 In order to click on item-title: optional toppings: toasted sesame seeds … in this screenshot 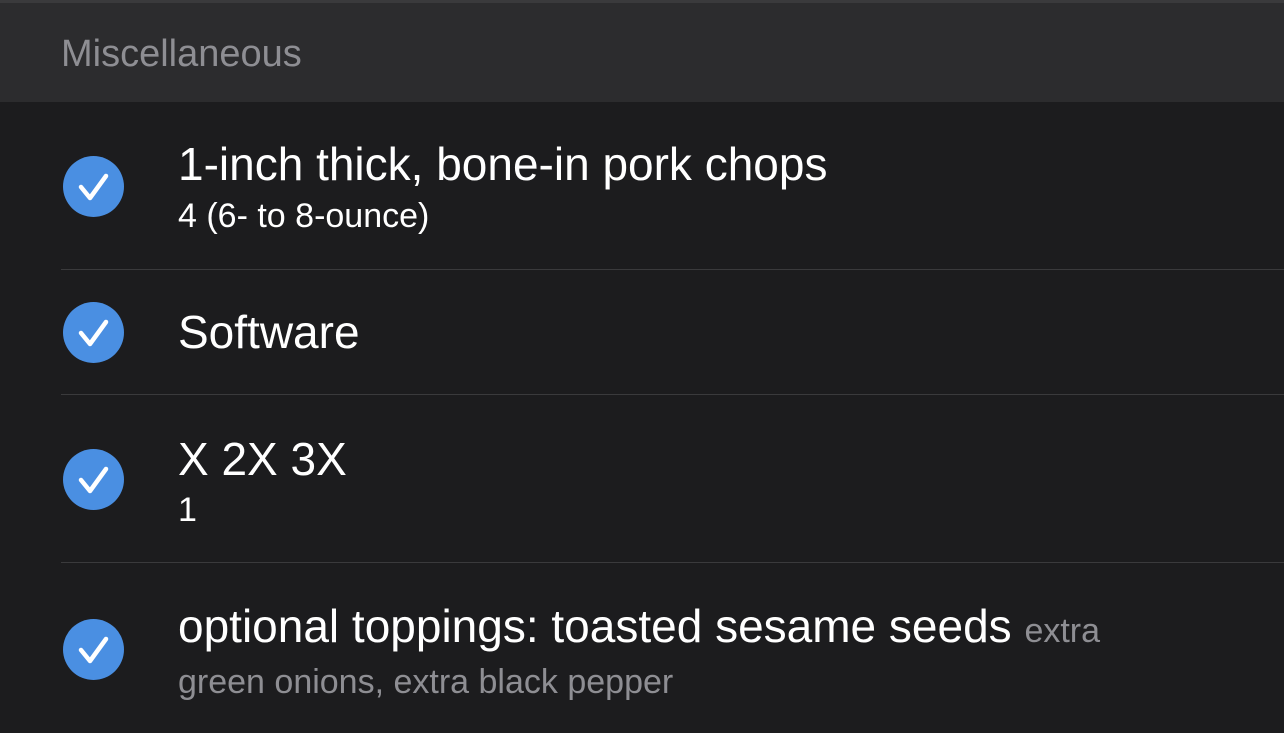, I will do `click(639, 628)`.